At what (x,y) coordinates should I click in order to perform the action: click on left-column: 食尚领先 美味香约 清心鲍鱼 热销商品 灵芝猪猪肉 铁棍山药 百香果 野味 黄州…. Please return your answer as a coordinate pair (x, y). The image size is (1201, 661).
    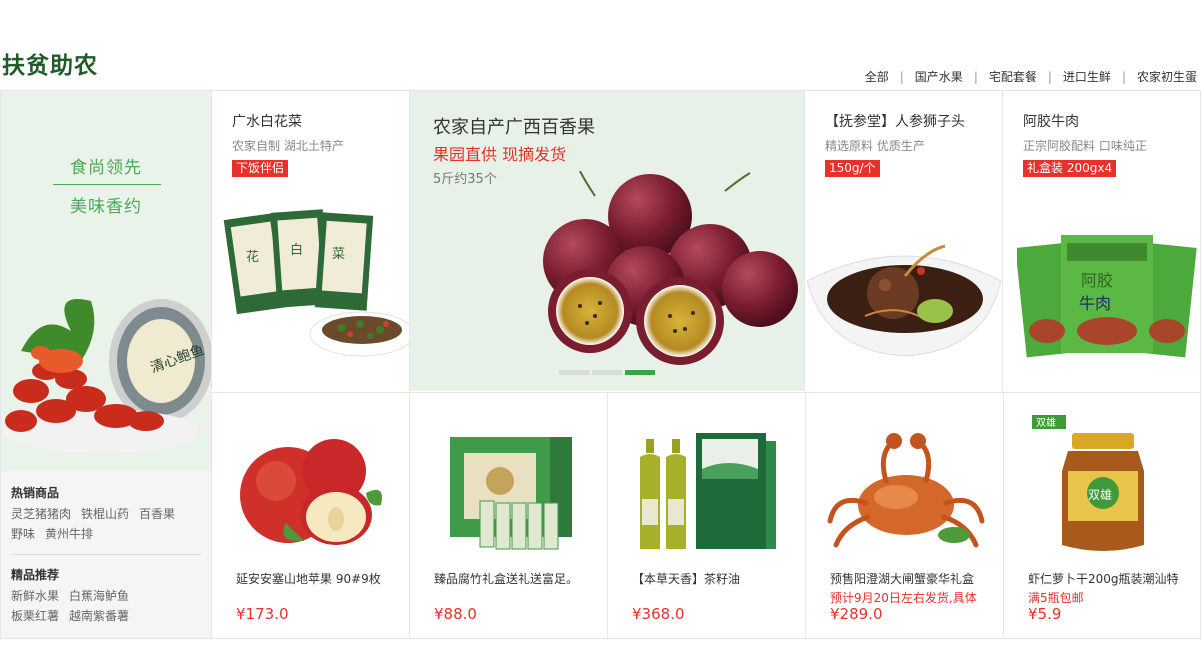
    Looking at the image, I should click on (105, 364).